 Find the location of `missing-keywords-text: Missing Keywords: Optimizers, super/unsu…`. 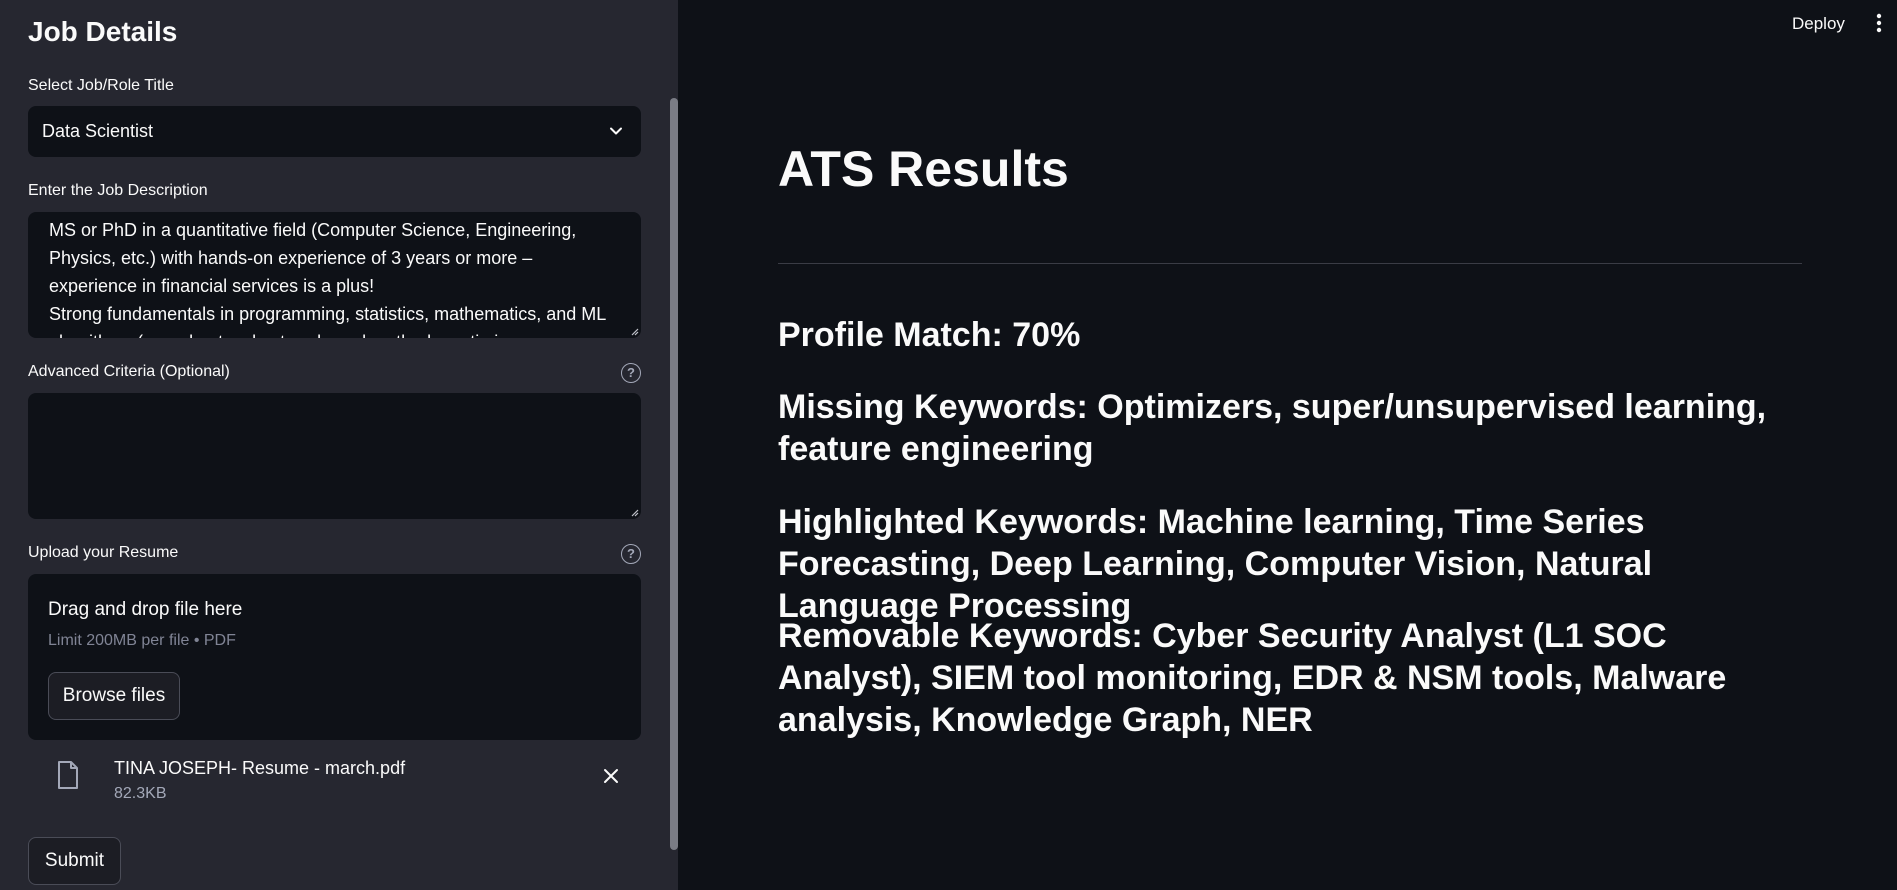

missing-keywords-text: Missing Keywords: Optimizers, super/unsu… is located at coordinates (1272, 428).